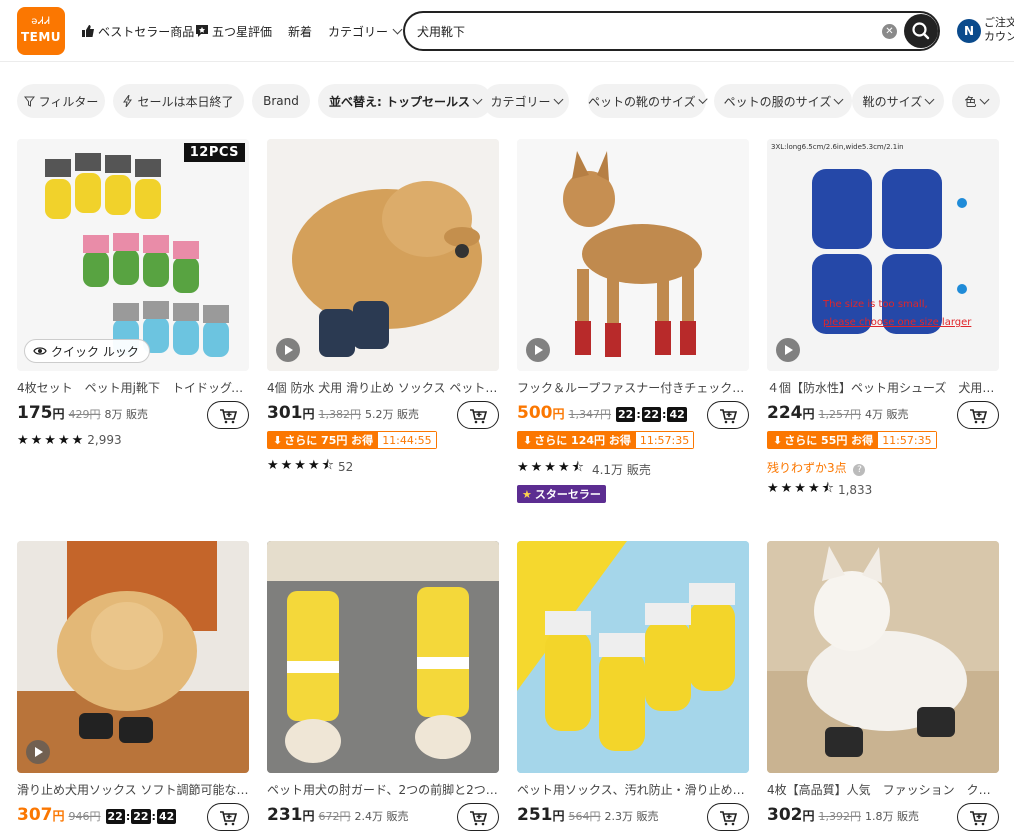  I want to click on product-price: 231, so click(285, 815).